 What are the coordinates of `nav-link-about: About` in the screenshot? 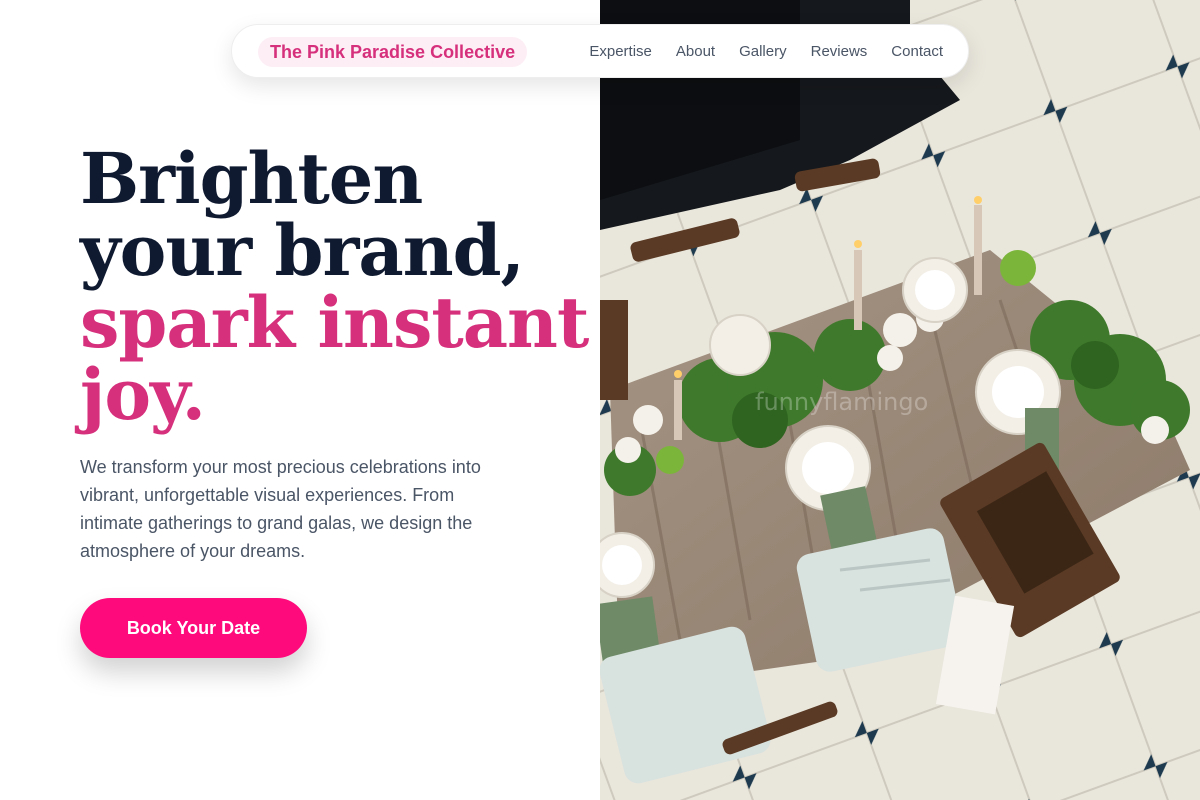 It's located at (695, 51).